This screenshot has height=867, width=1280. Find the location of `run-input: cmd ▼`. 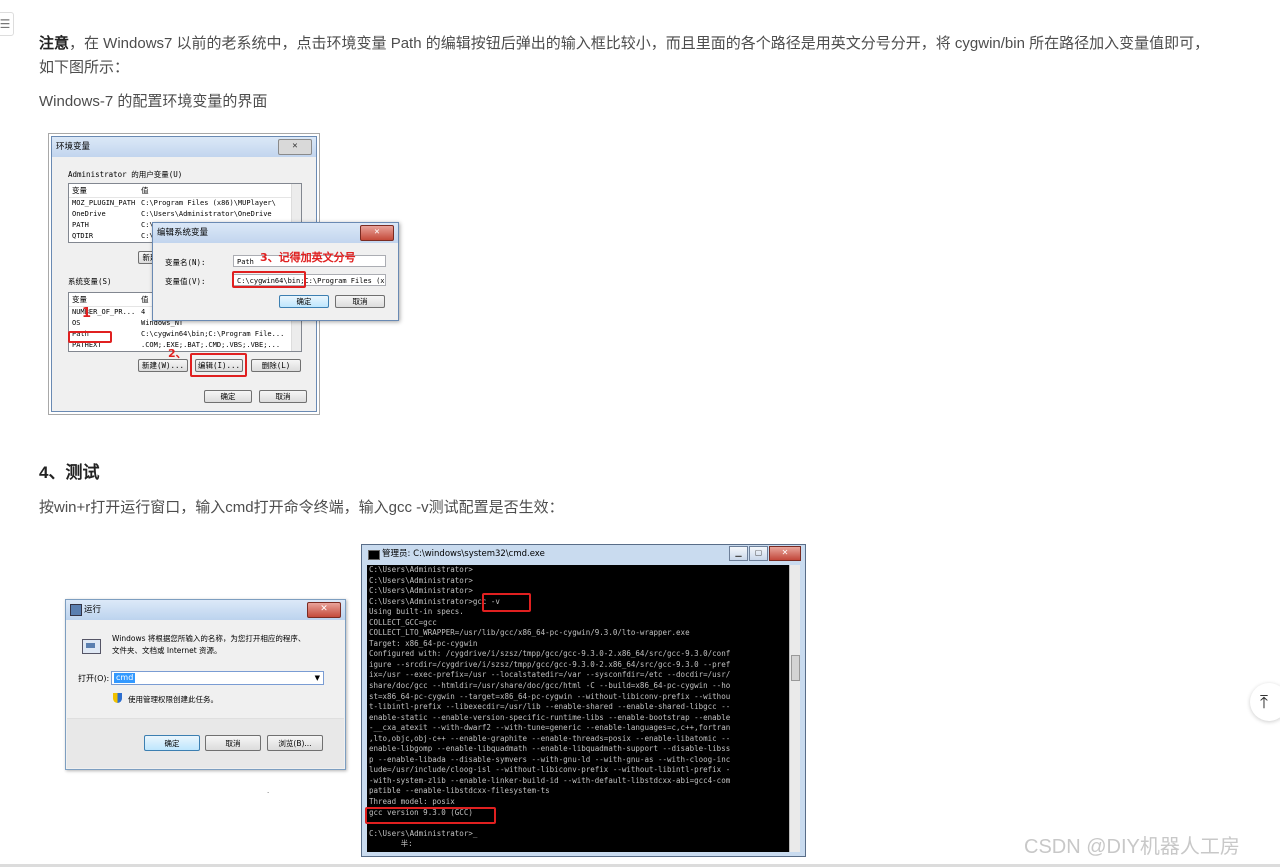

run-input: cmd ▼ is located at coordinates (217, 678).